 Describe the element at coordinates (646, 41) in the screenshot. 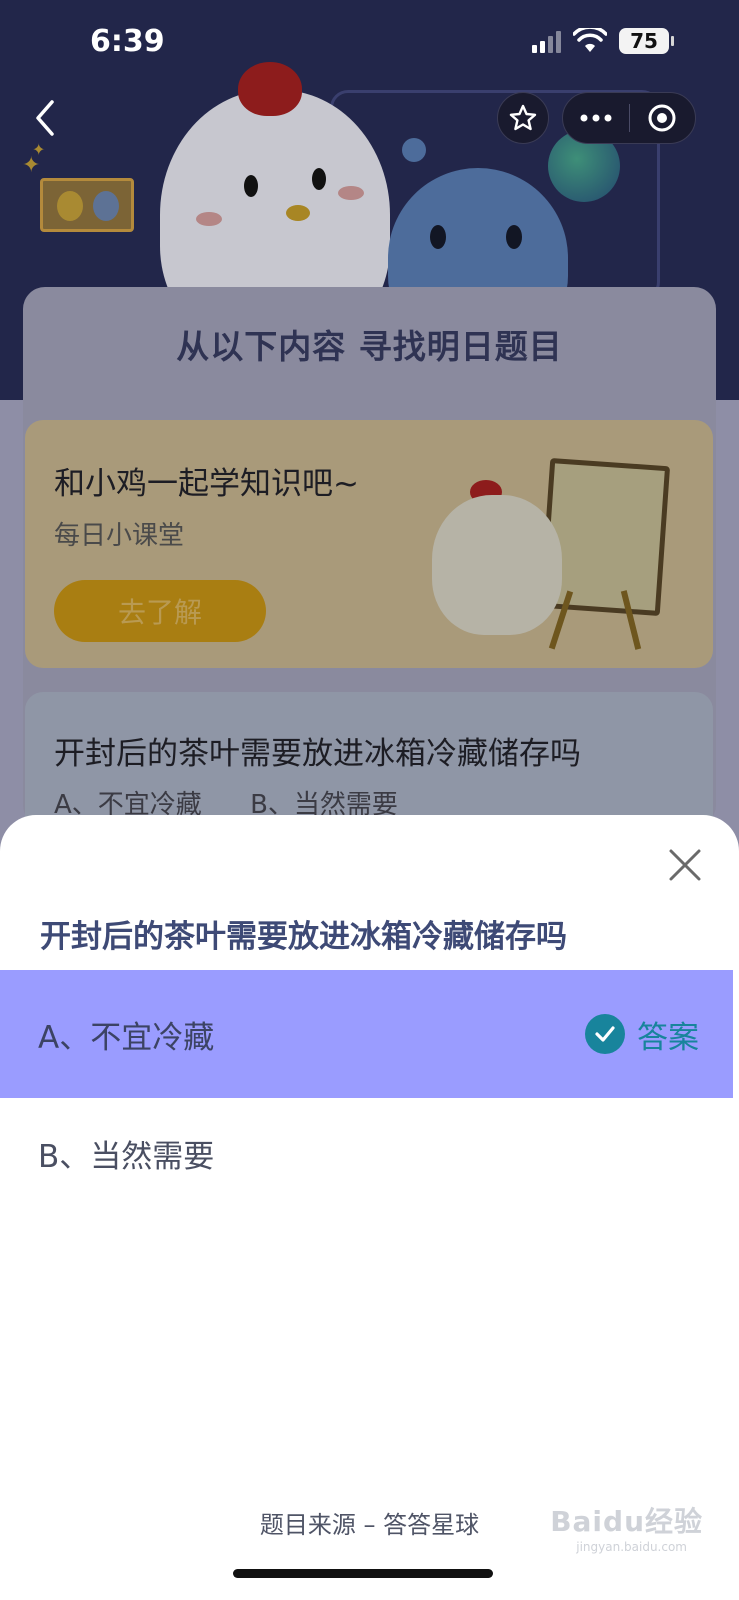

I see `battery-icon: 75` at that location.